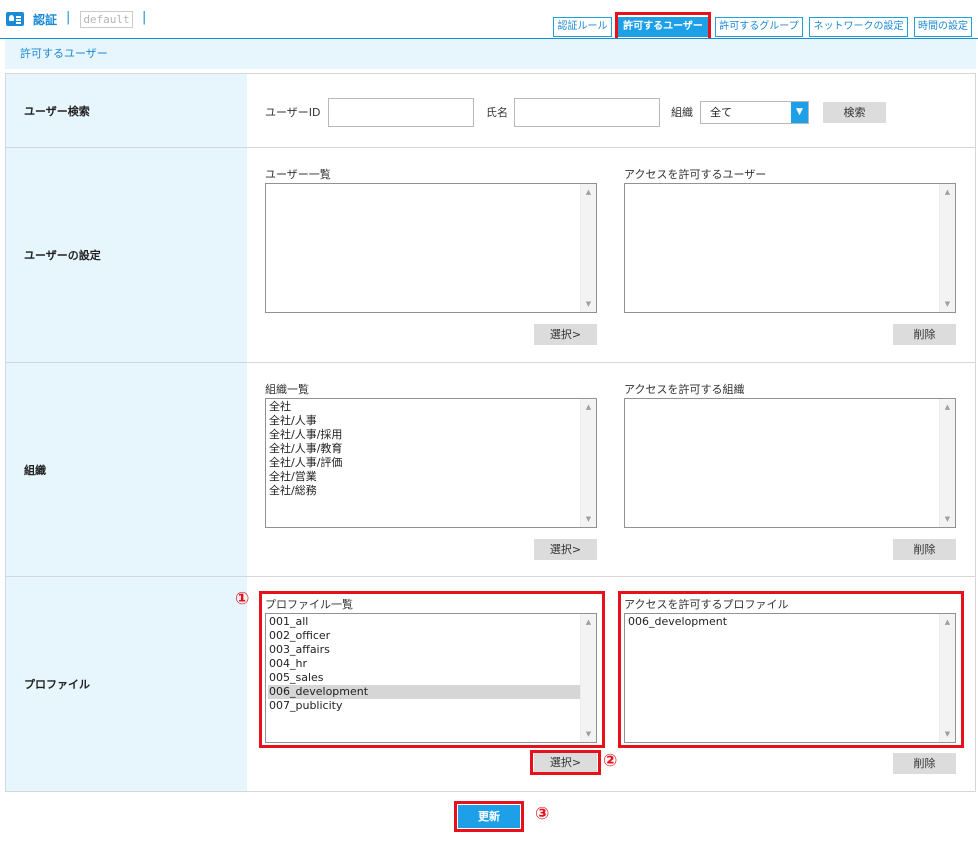  What do you see at coordinates (790, 463) in the screenshot?
I see `allowed-orgs-list: ▲ ▼` at bounding box center [790, 463].